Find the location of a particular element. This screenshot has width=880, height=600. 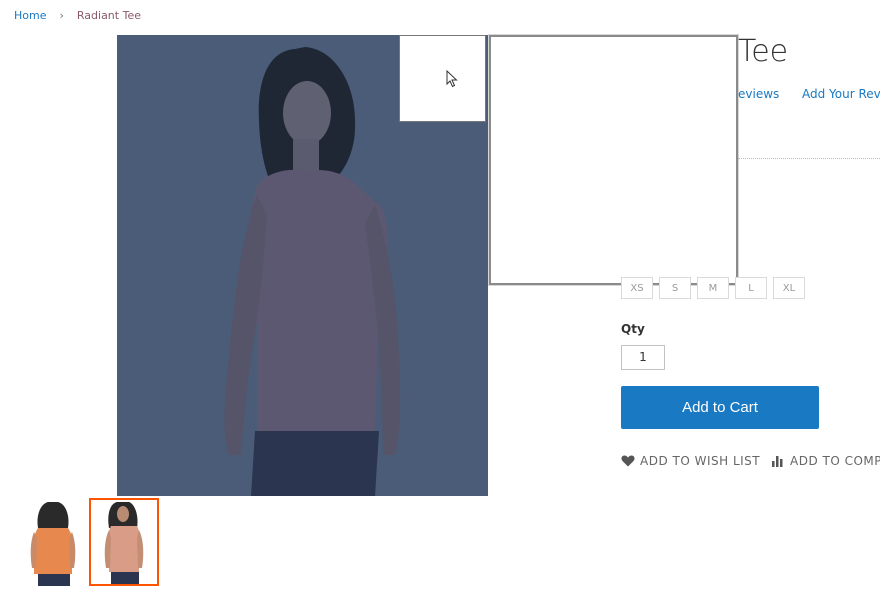

size-swatches: XS S M L XL is located at coordinates (713, 288).